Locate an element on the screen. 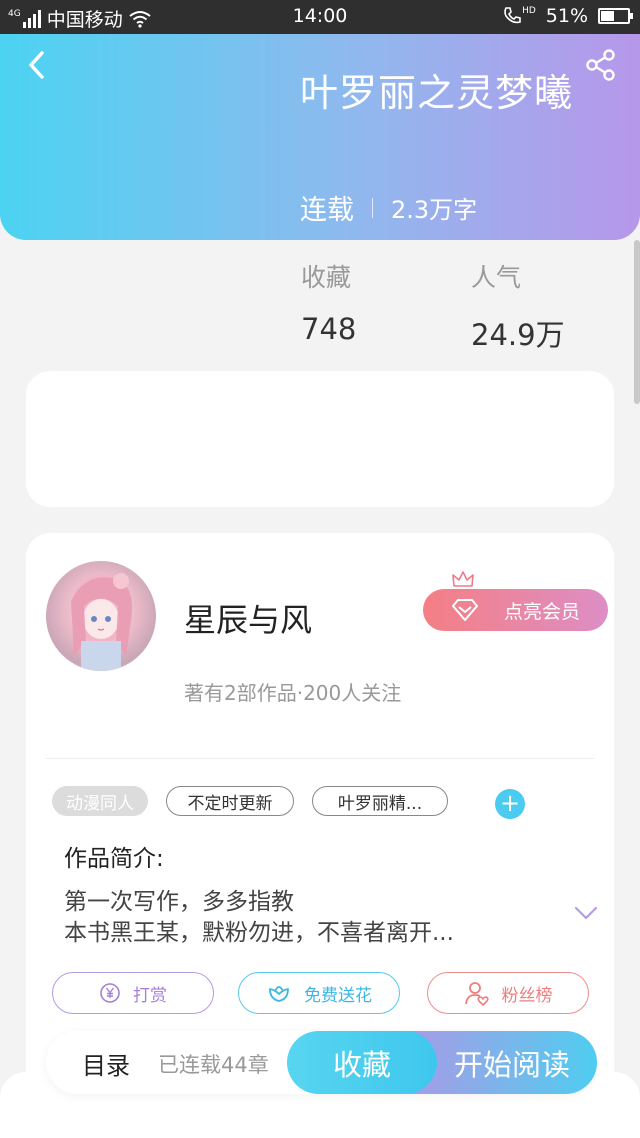 This screenshot has width=640, height=1138. avatar is located at coordinates (101, 616).